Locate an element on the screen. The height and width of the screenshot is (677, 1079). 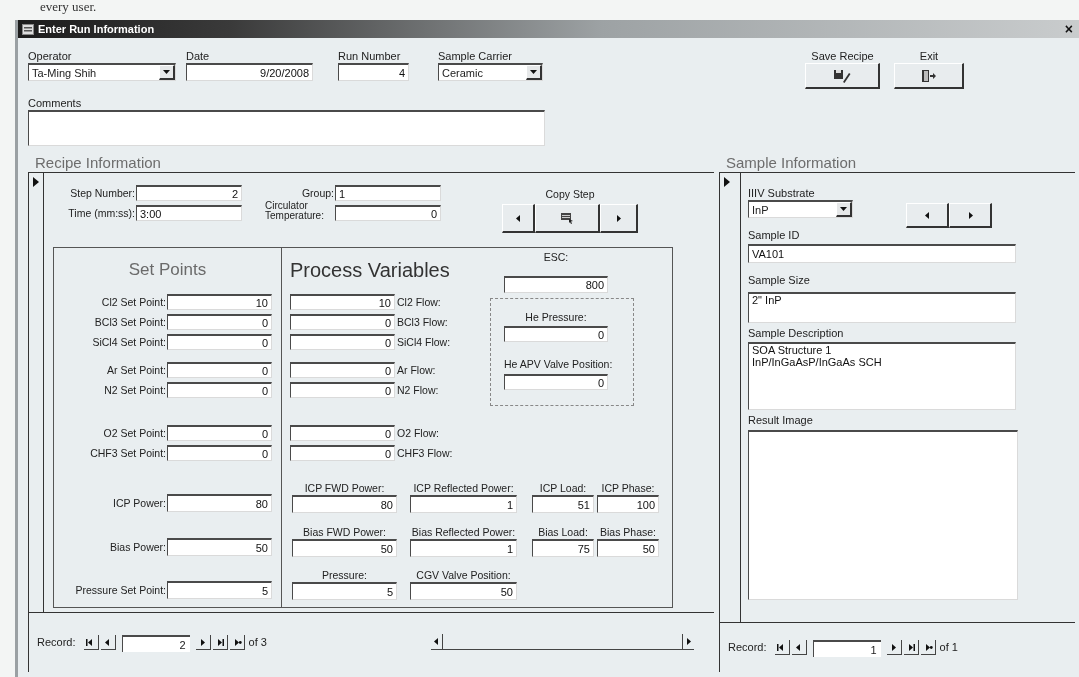
text-field: 9/20/2008 is located at coordinates (249, 72).